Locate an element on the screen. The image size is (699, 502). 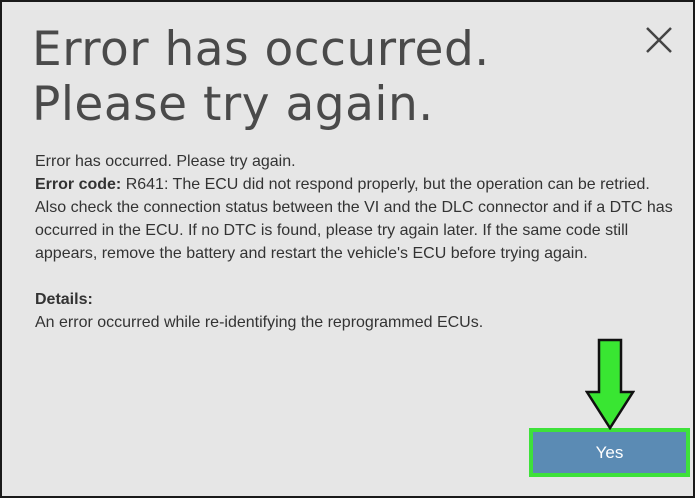
dialog-title-line-1: Error has occurred. is located at coordinates (261, 49).